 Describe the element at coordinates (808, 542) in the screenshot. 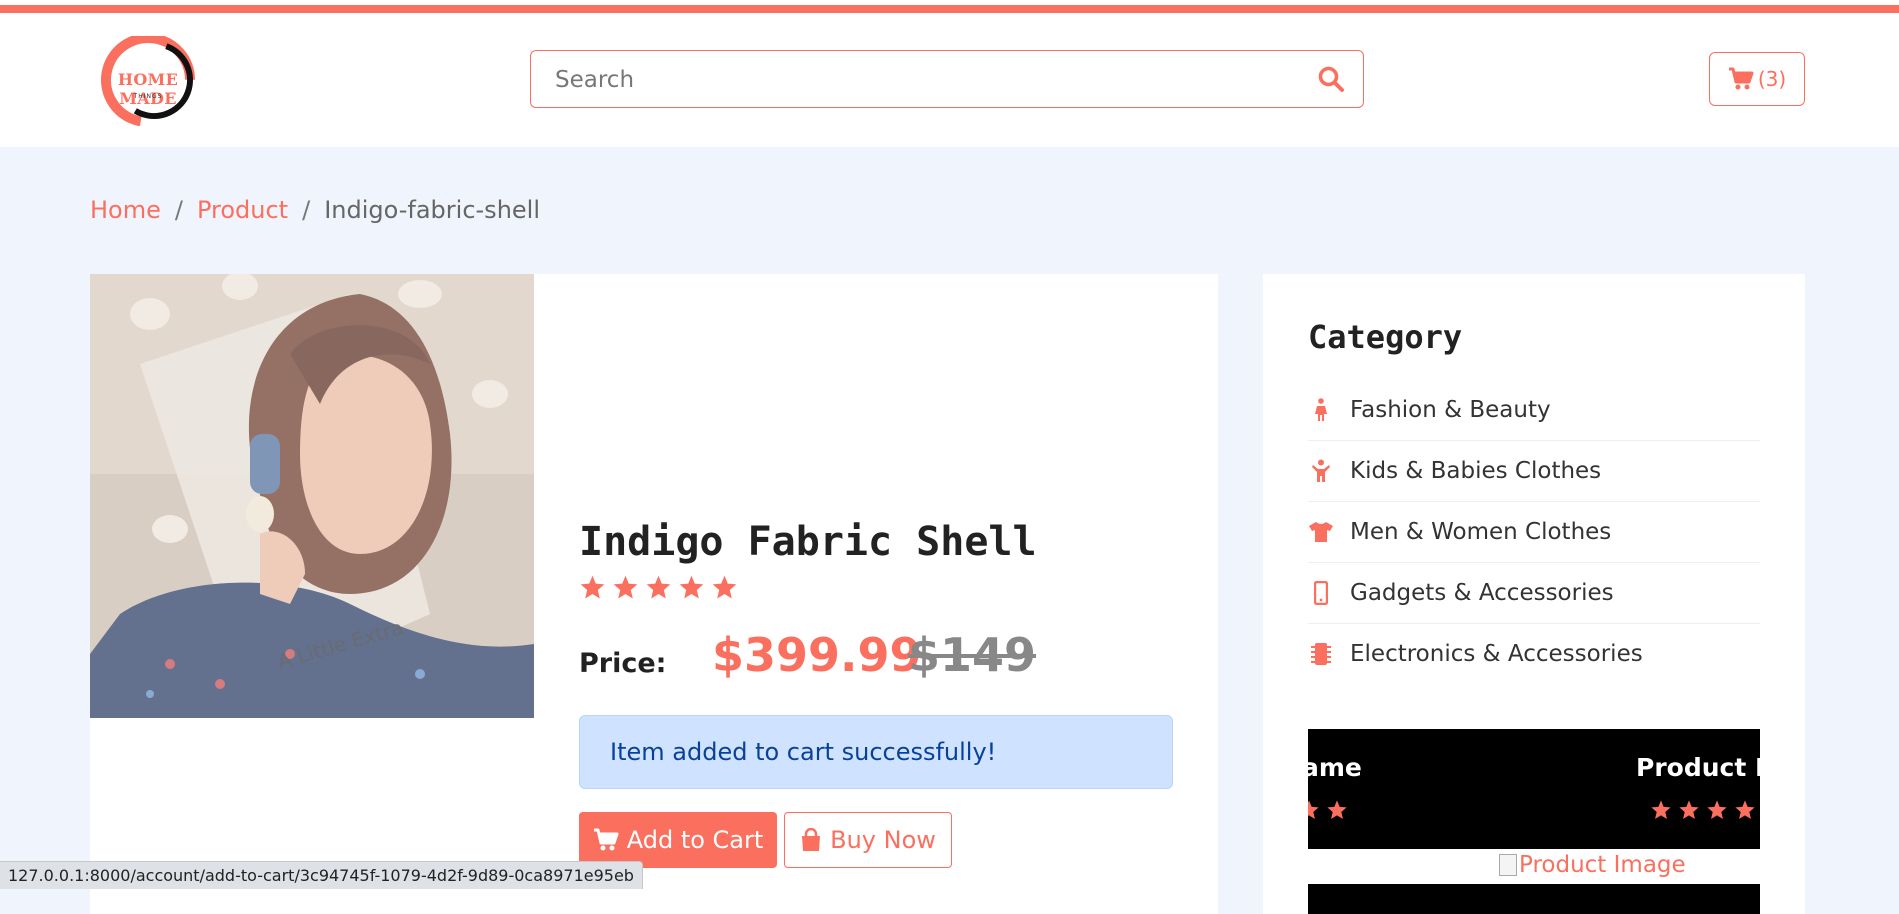

I see `product-title: Indigo Fabric Shell` at that location.